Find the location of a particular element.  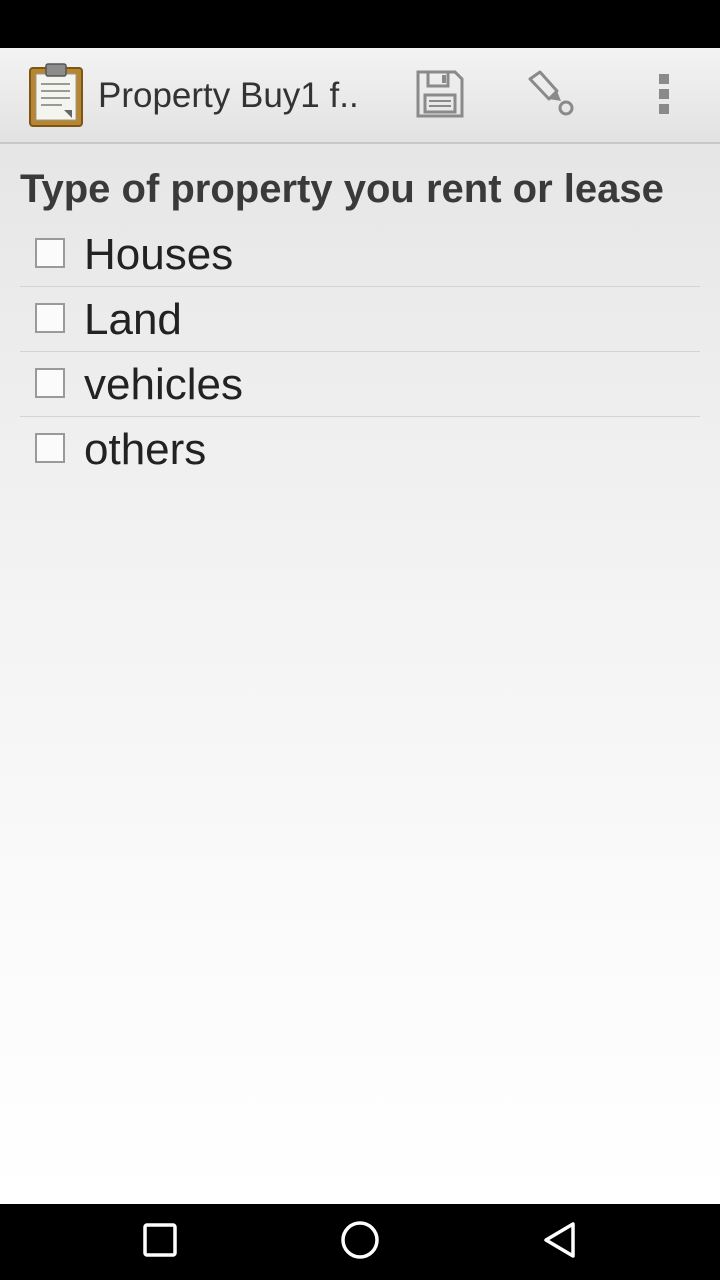

recents-button is located at coordinates (160, 1242).